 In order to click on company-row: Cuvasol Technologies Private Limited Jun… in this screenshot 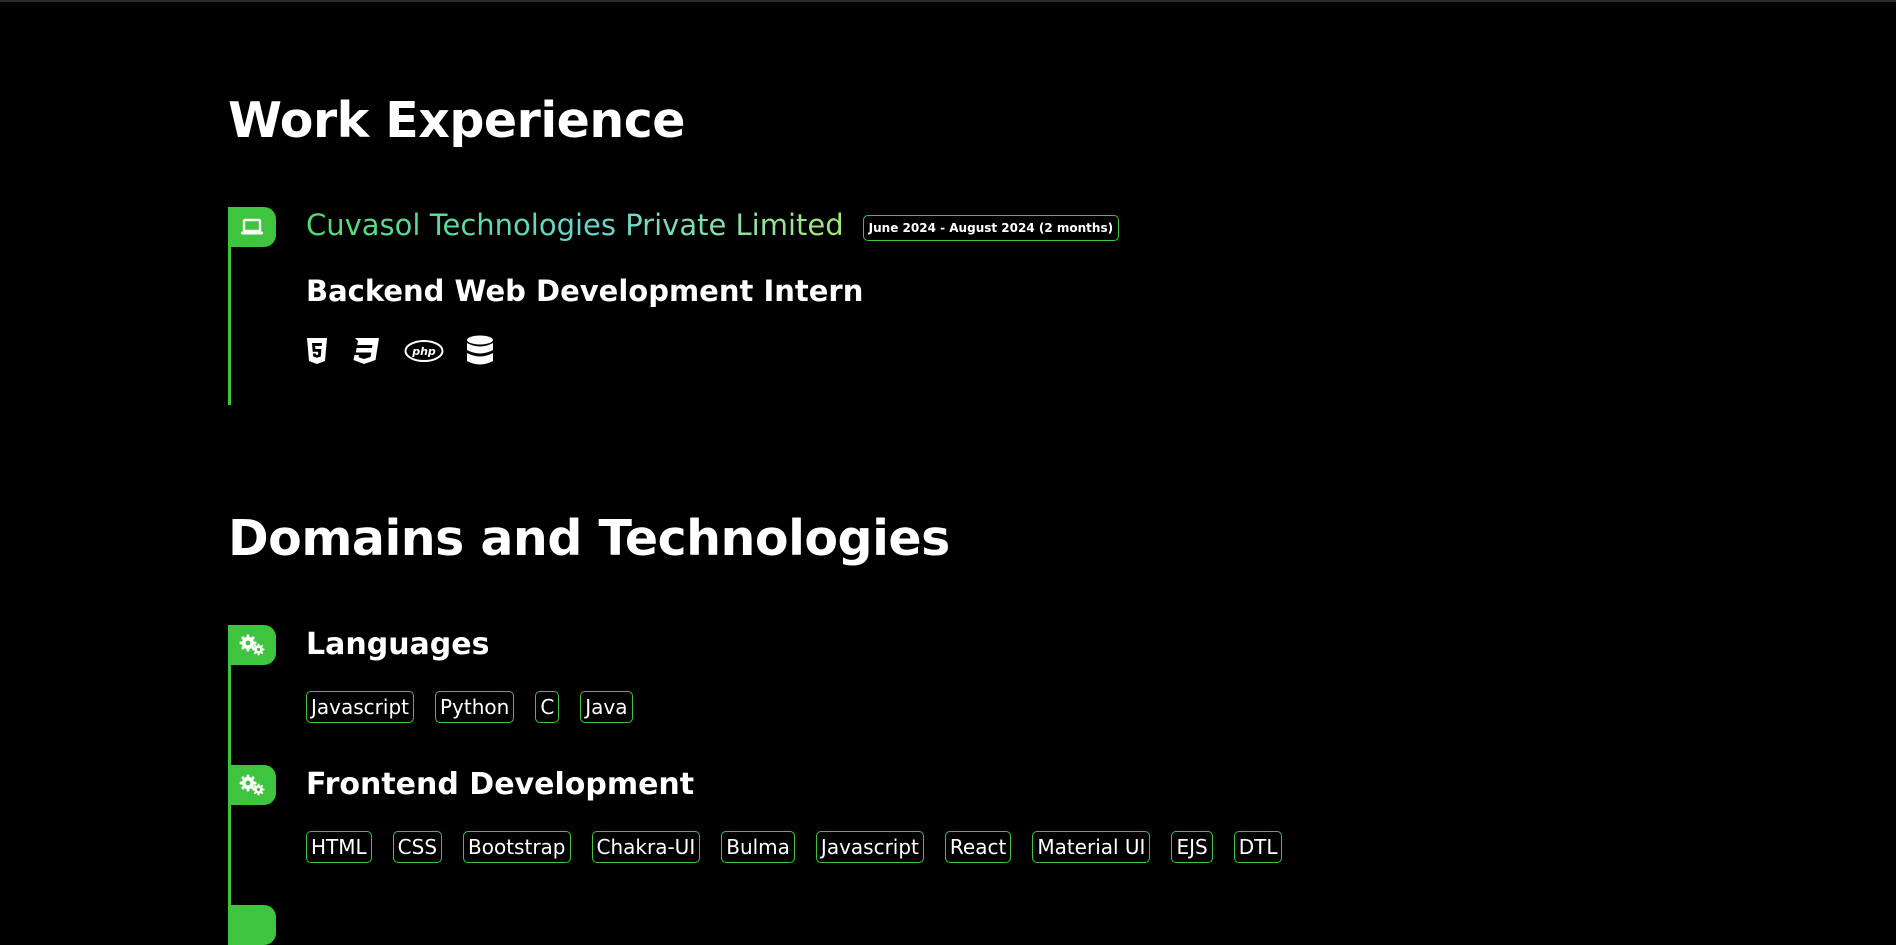, I will do `click(713, 225)`.